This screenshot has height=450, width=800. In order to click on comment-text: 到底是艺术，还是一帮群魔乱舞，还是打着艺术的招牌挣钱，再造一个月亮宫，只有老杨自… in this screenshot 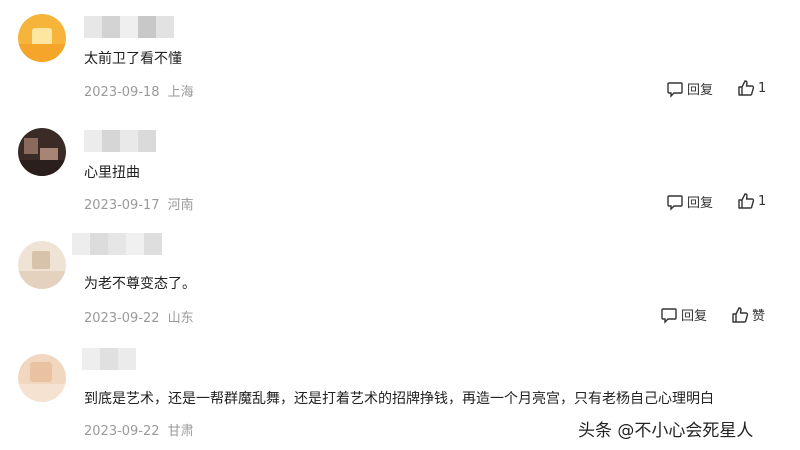, I will do `click(399, 399)`.